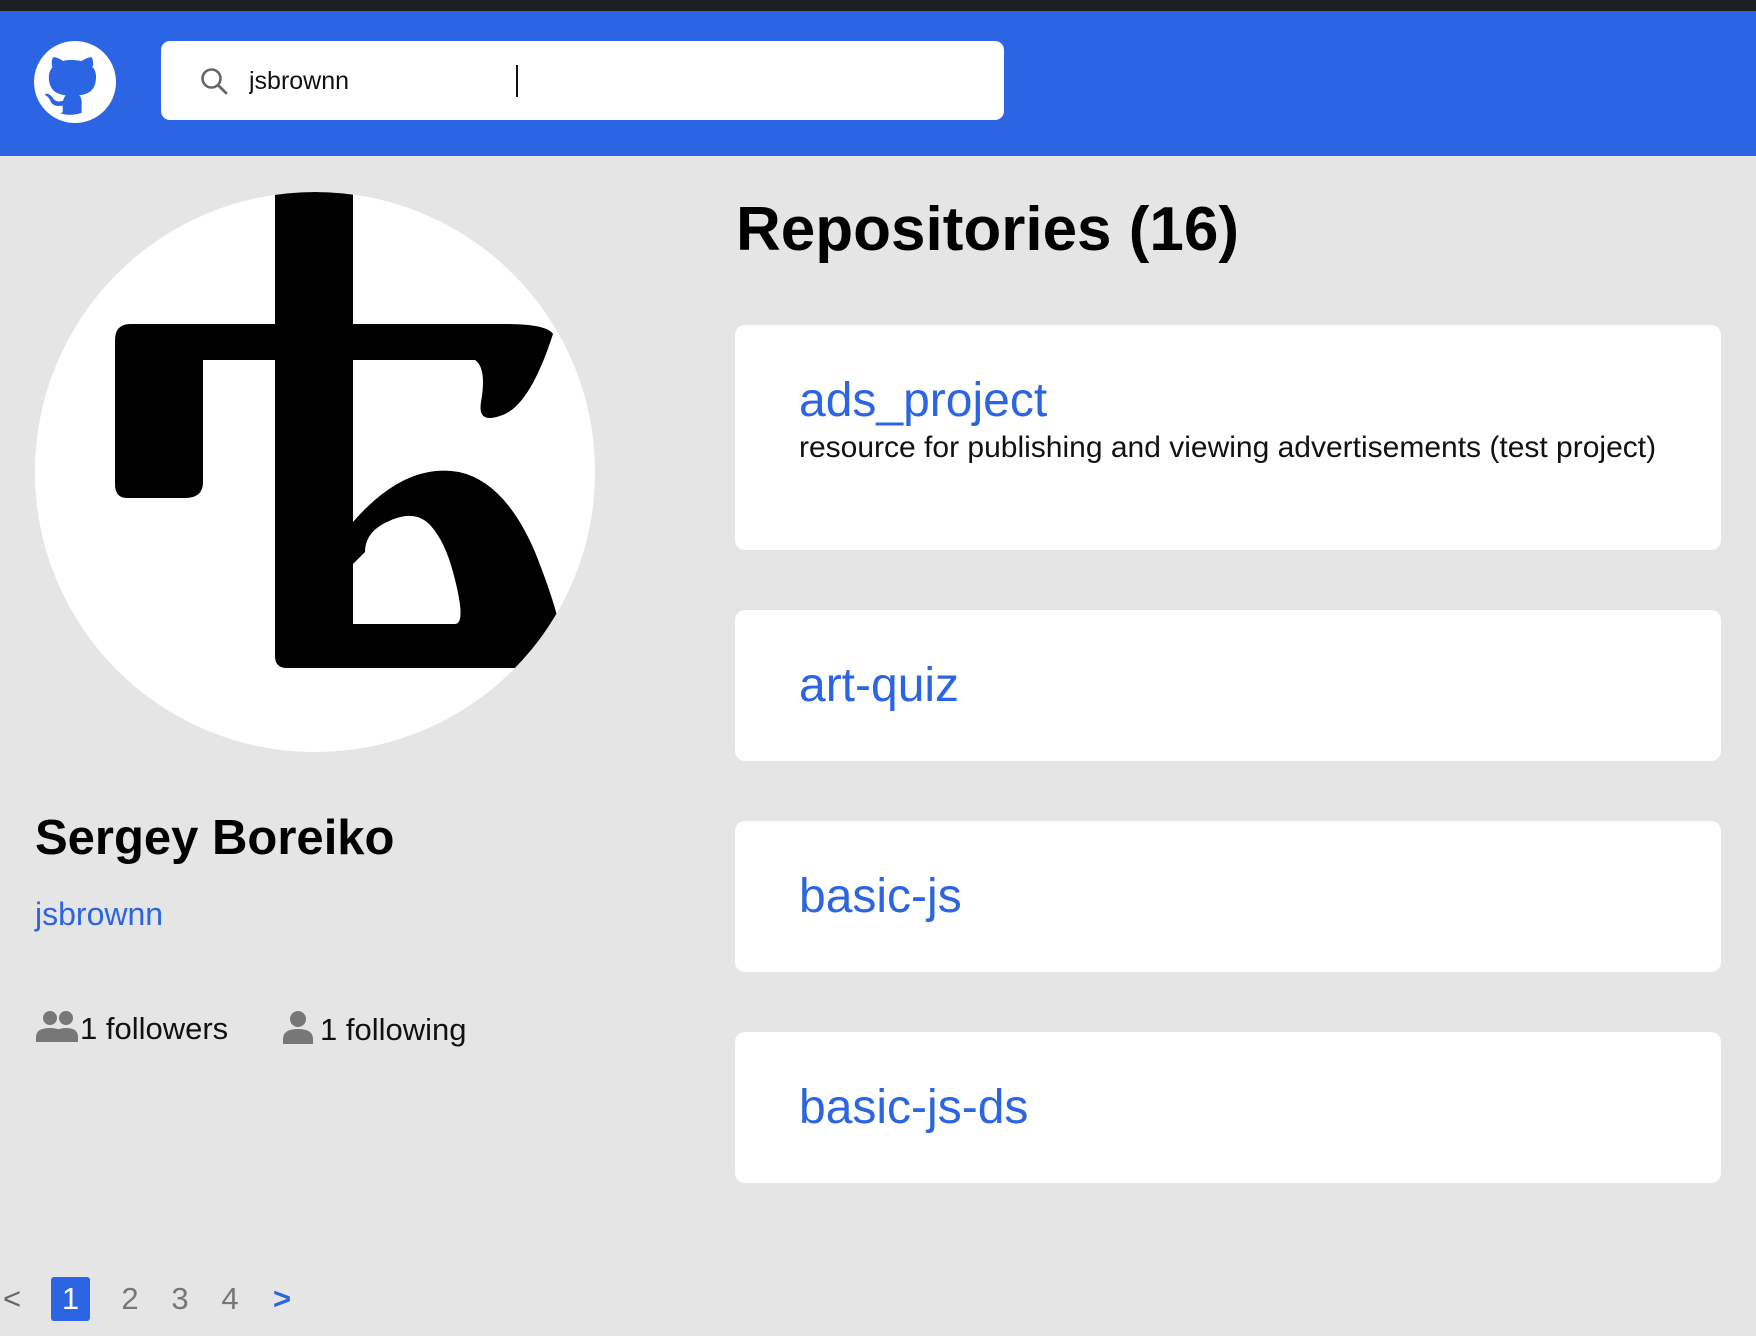 The width and height of the screenshot is (1756, 1336). Describe the element at coordinates (99, 914) in the screenshot. I see `user-login-link: jsbrownn` at that location.